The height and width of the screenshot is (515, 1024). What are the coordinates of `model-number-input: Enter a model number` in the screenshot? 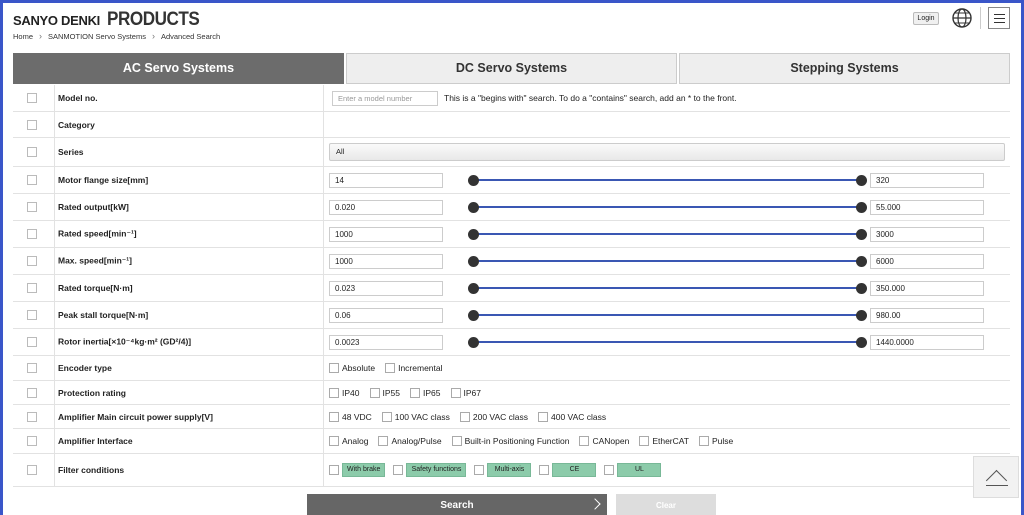 It's located at (385, 98).